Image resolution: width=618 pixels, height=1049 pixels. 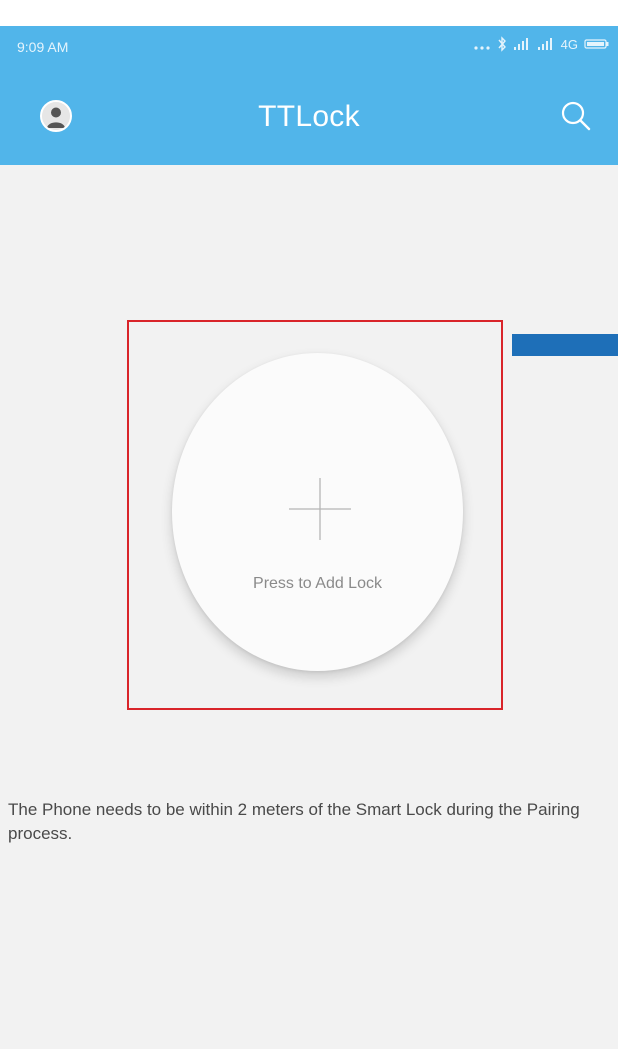 I want to click on more-dots-icon, so click(x=482, y=48).